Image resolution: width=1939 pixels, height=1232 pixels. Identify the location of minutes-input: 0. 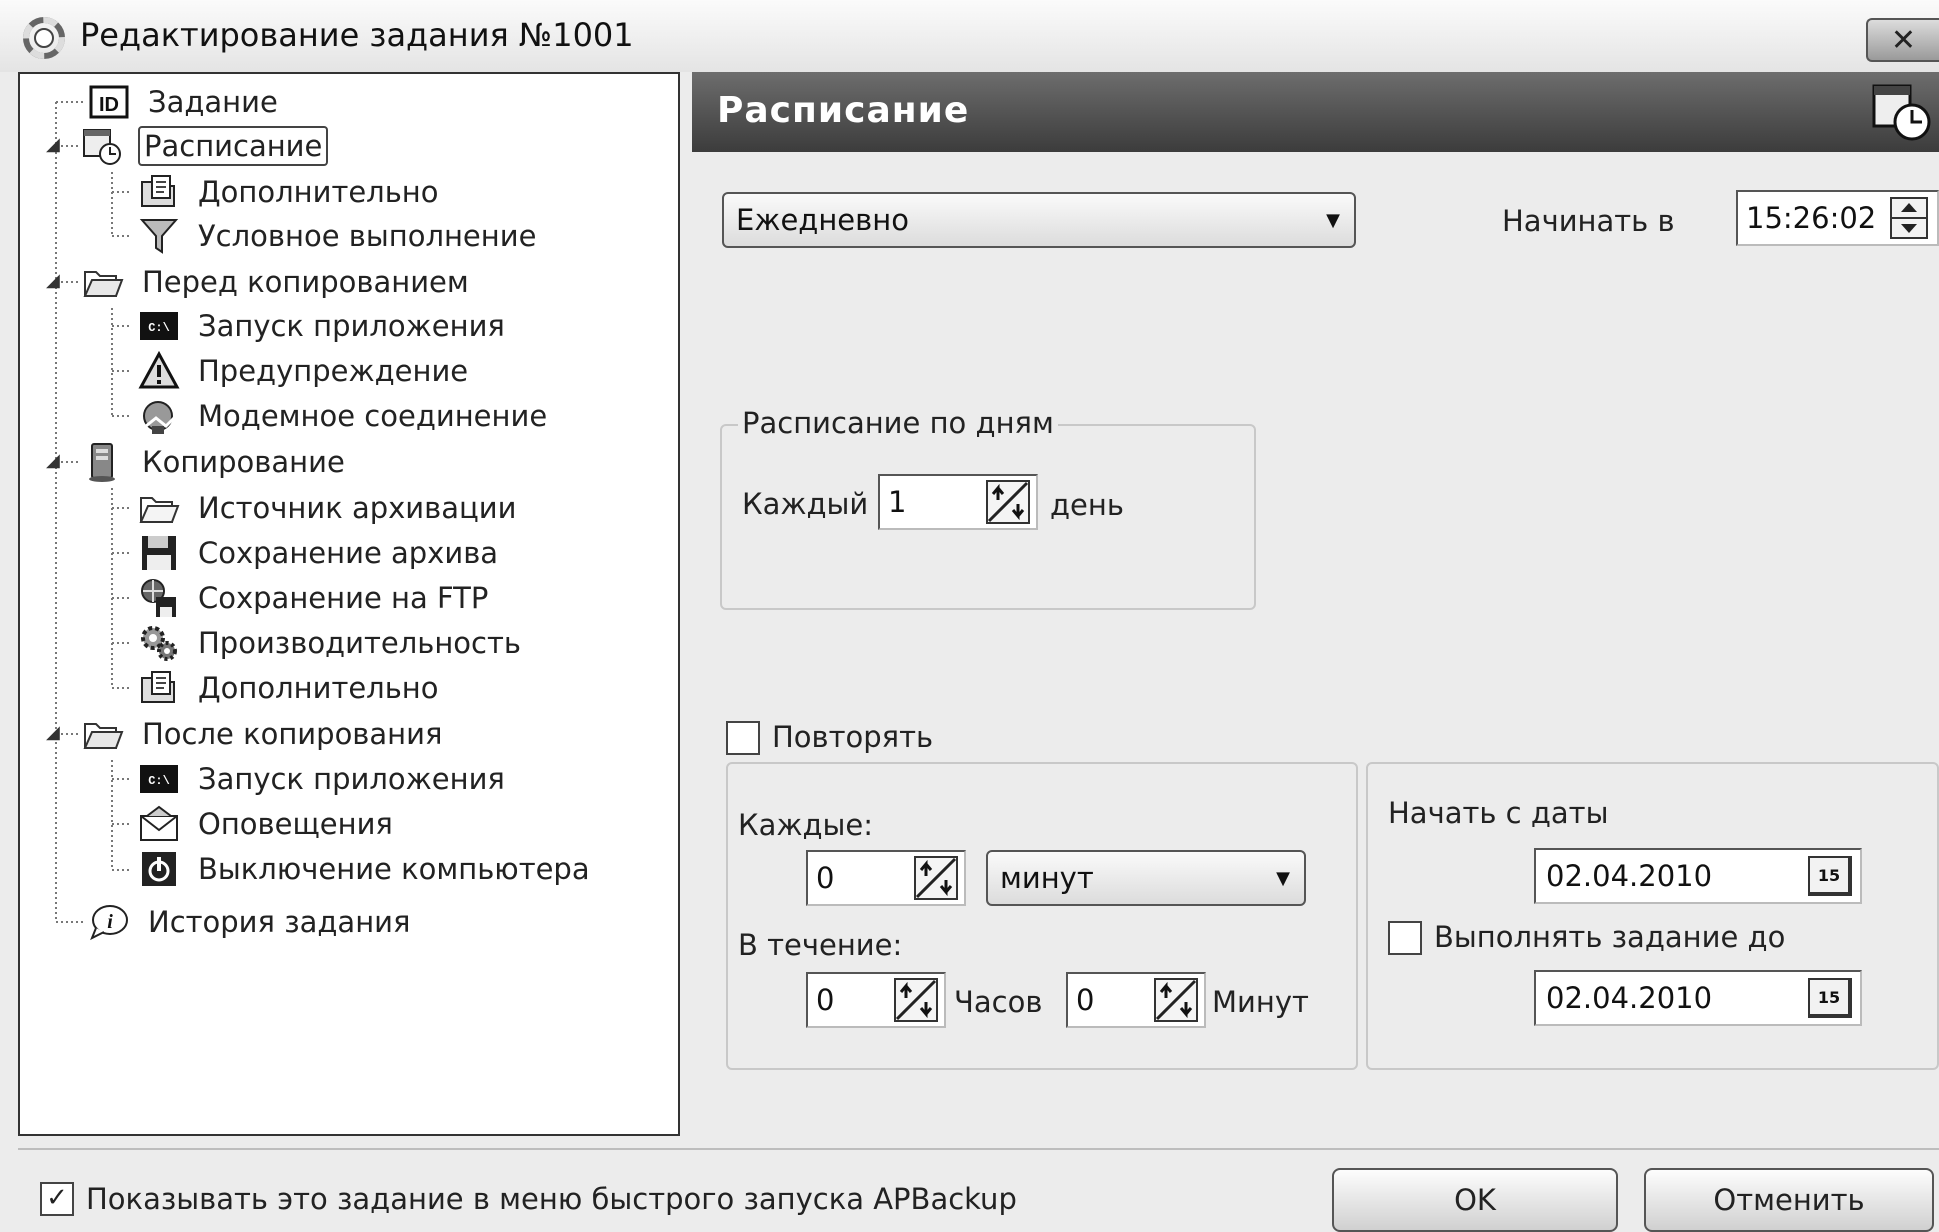
(1136, 1000).